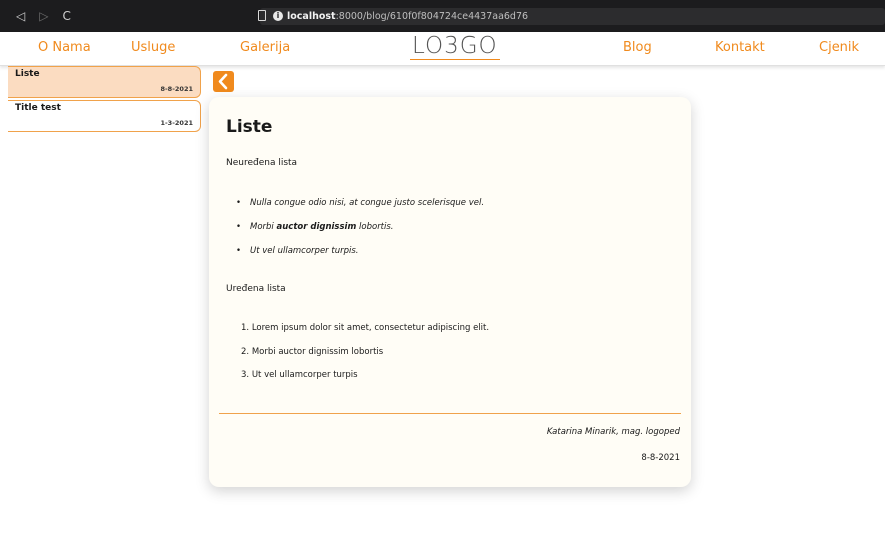 This screenshot has height=545, width=885. What do you see at coordinates (123, 16) in the screenshot?
I see `browser-nav-buttons: ◁ ▷ C` at bounding box center [123, 16].